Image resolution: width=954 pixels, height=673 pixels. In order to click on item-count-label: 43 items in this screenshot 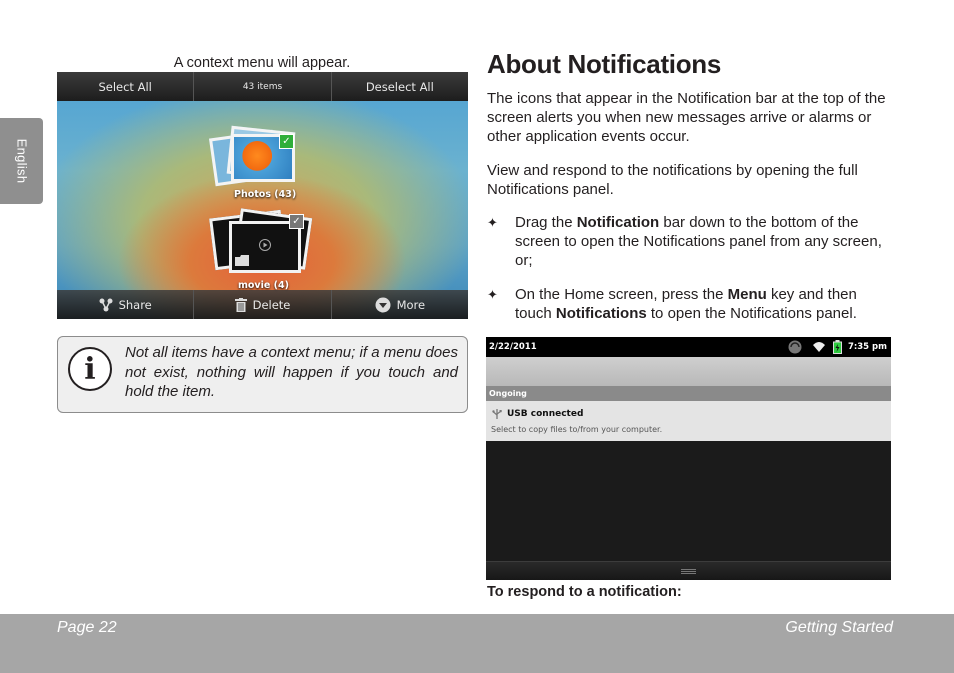, I will do `click(263, 86)`.